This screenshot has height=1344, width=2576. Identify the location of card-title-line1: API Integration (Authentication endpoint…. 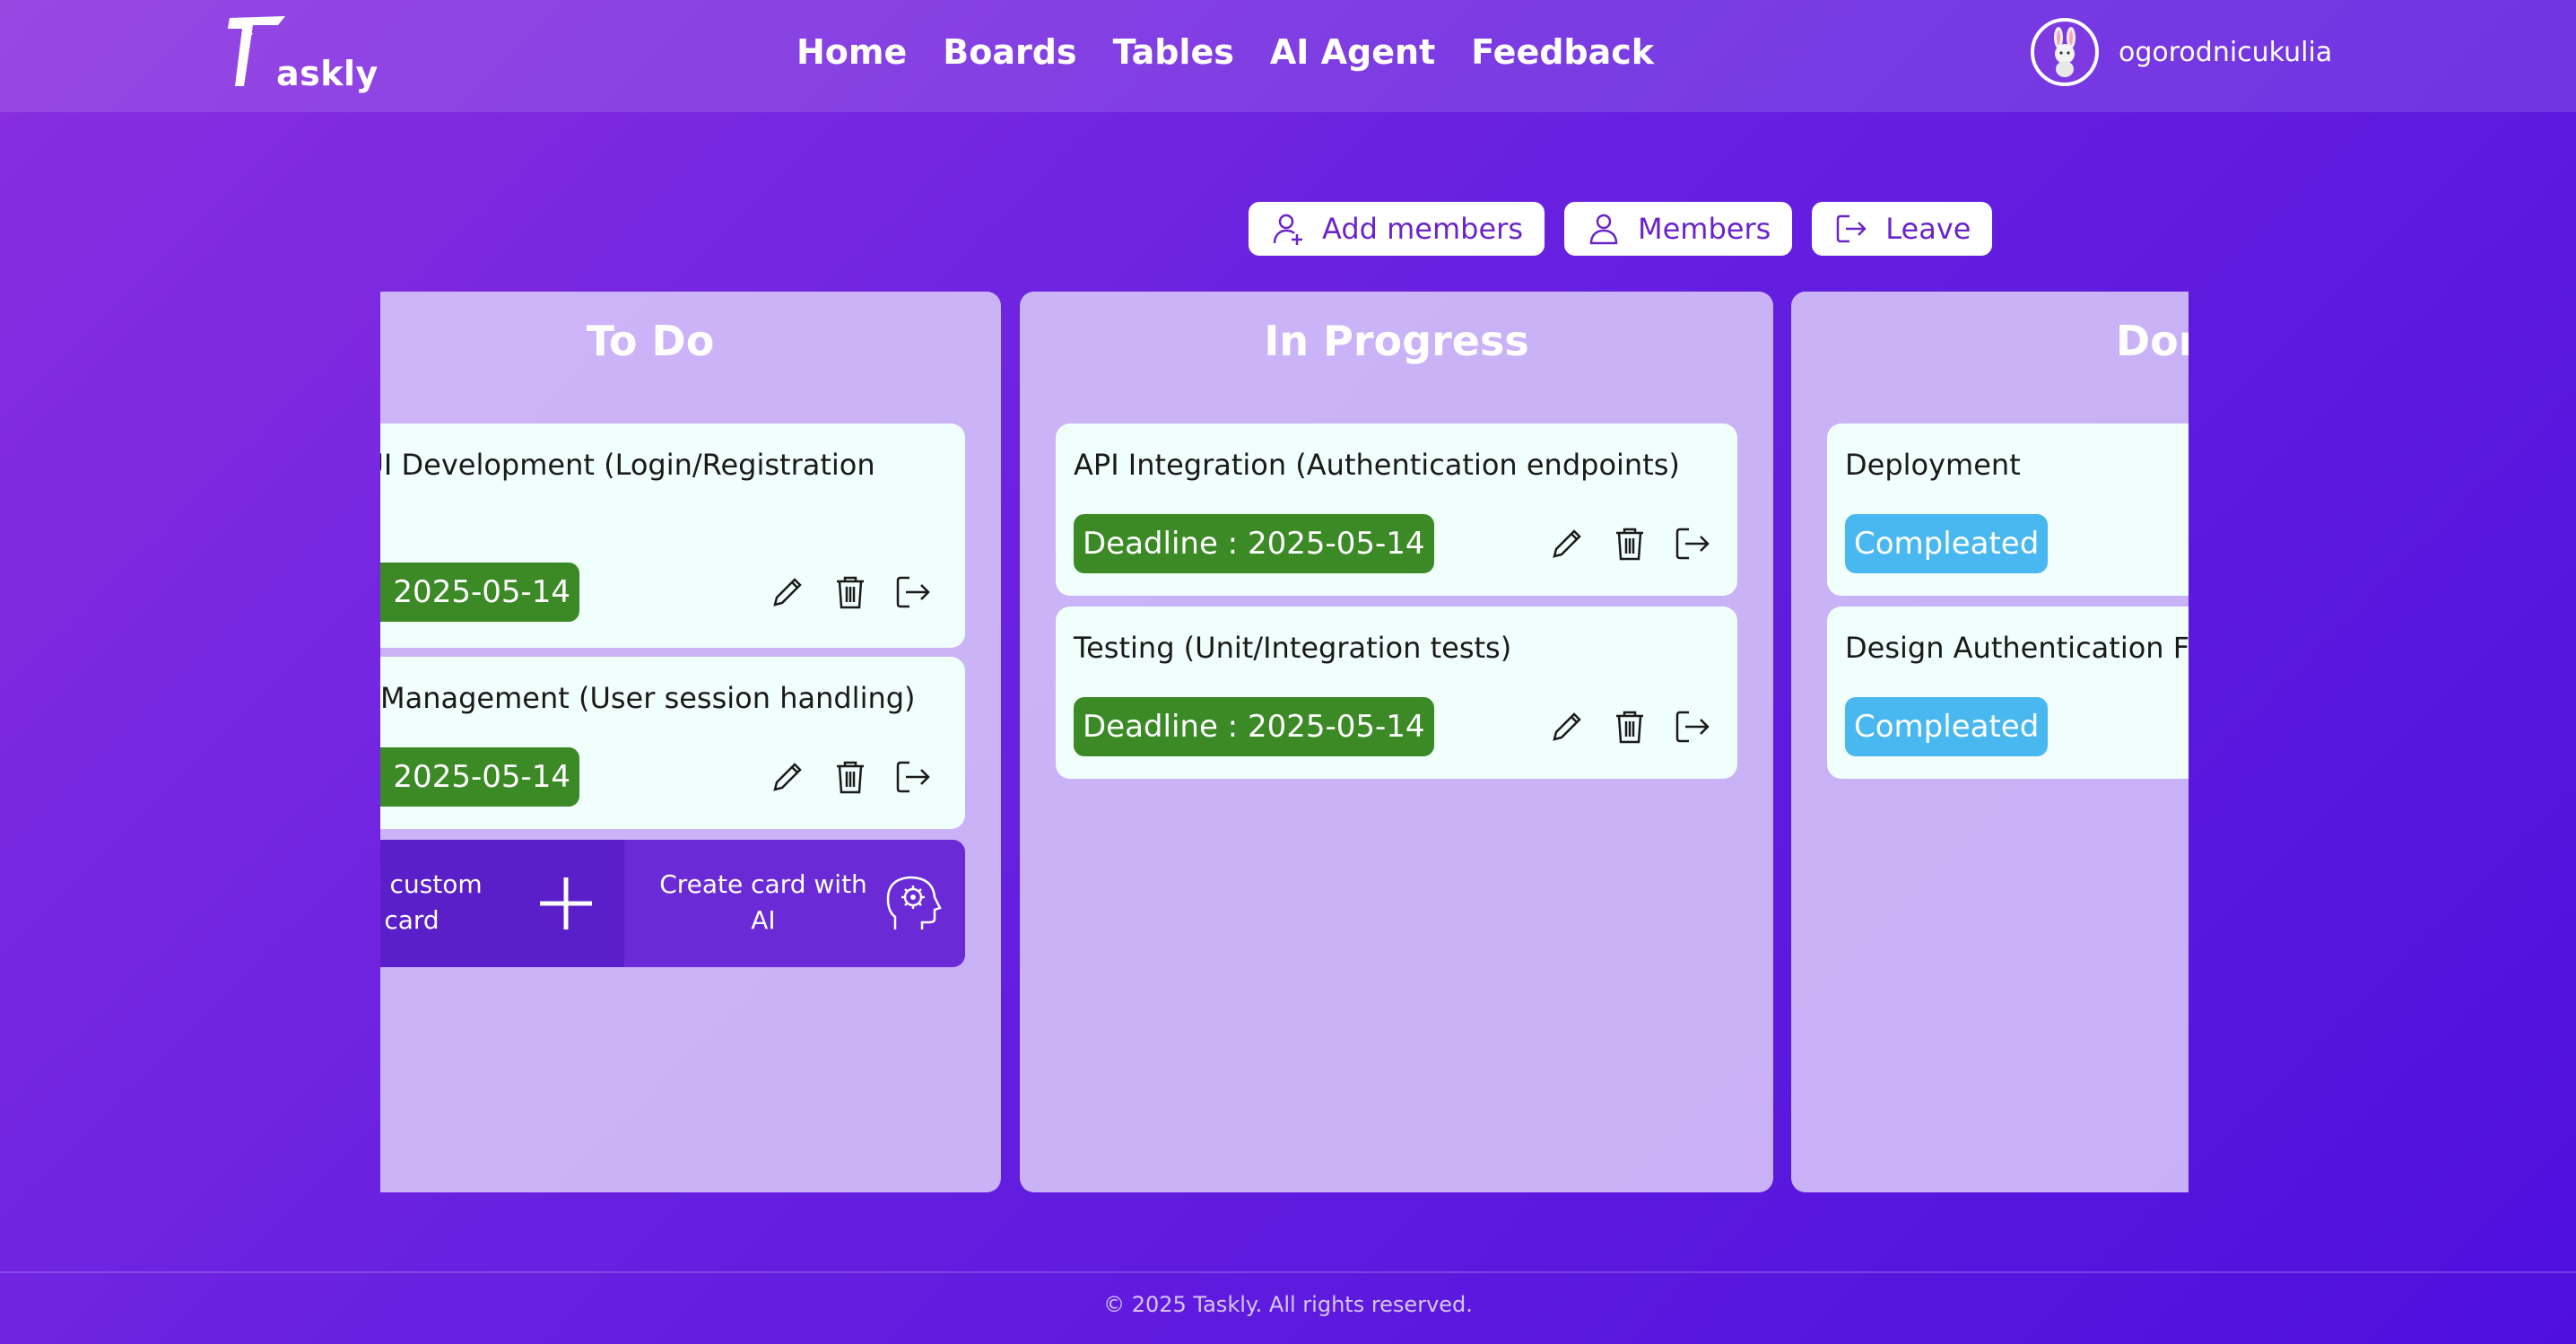
(1377, 465).